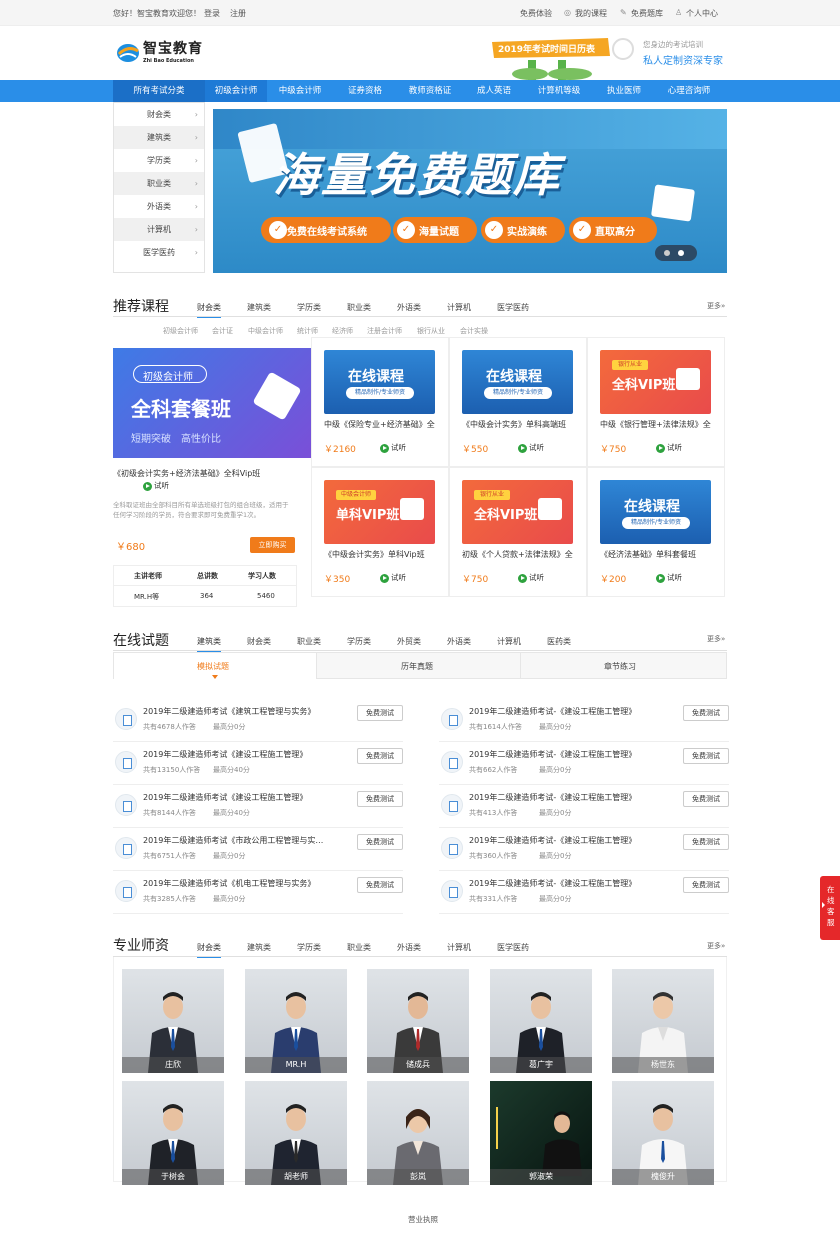  Describe the element at coordinates (423, 1219) in the screenshot. I see `business-license-link: 营业执照` at that location.